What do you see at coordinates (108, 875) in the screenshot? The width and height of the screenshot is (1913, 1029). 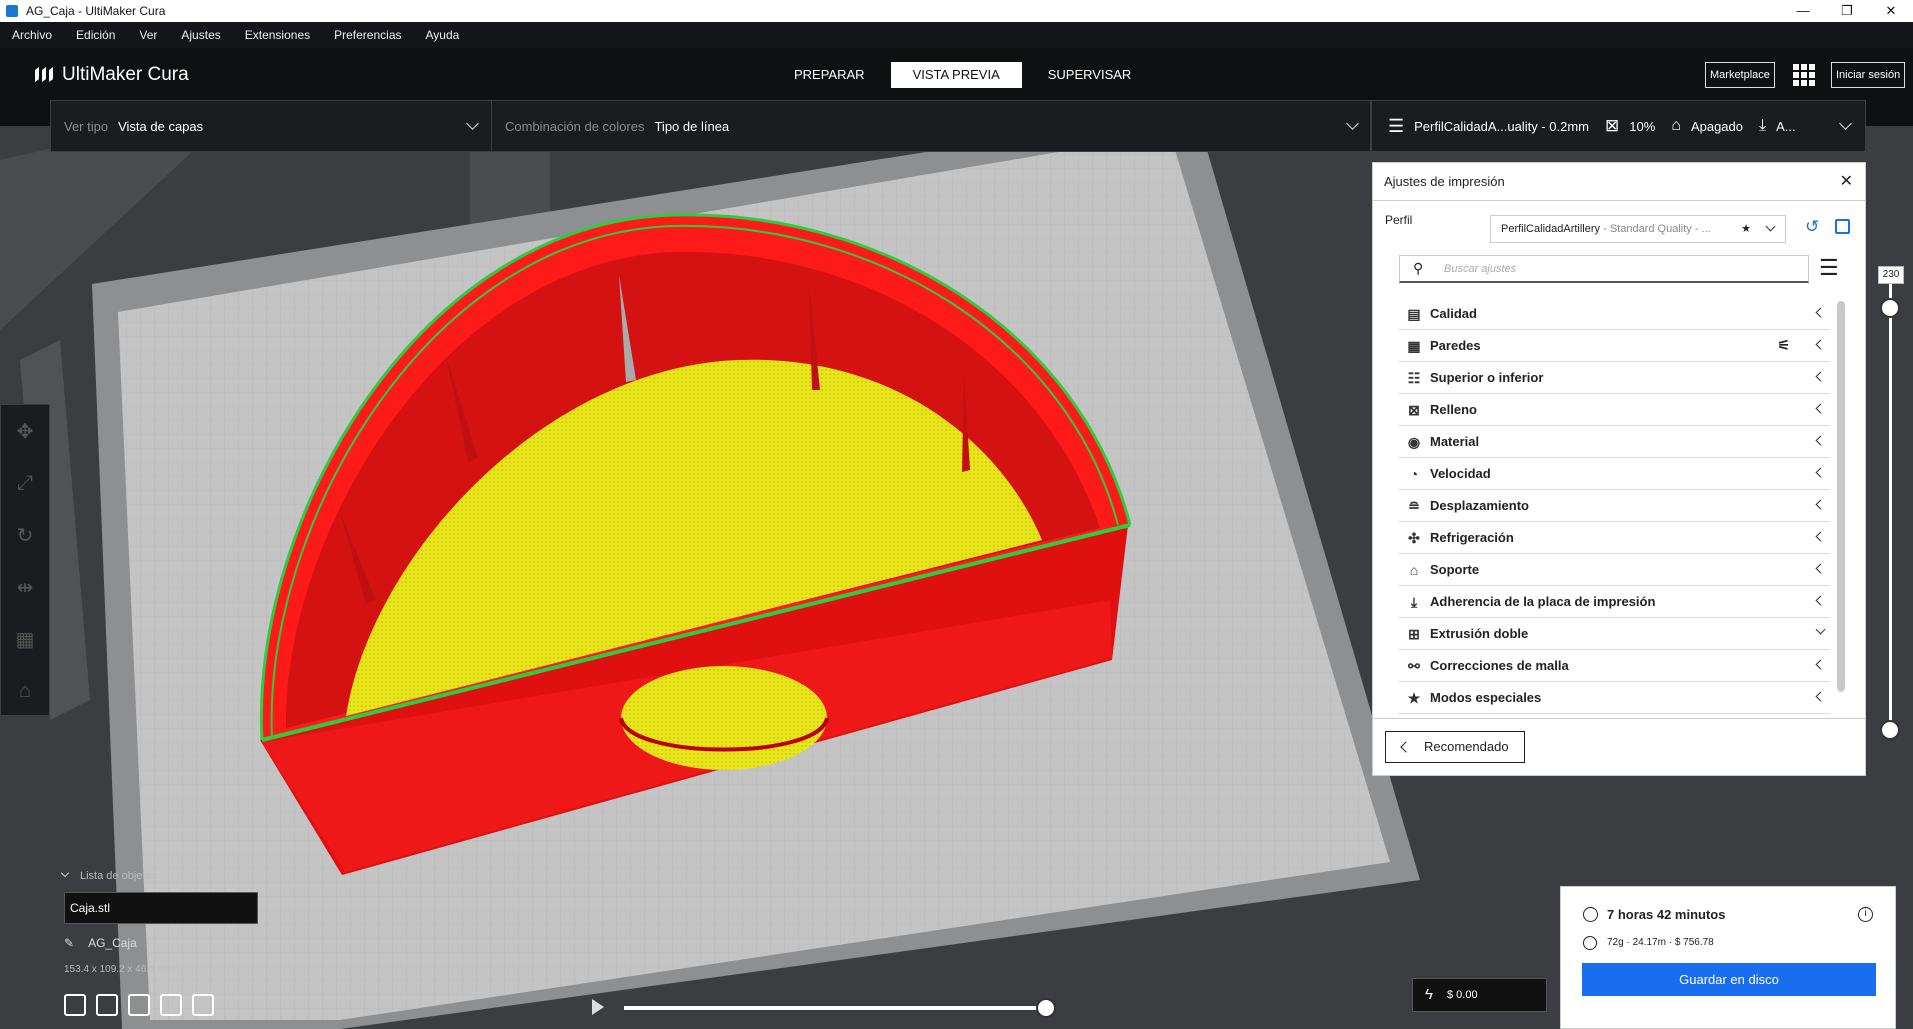 I see `object-list-toggle: Lista de objetos` at bounding box center [108, 875].